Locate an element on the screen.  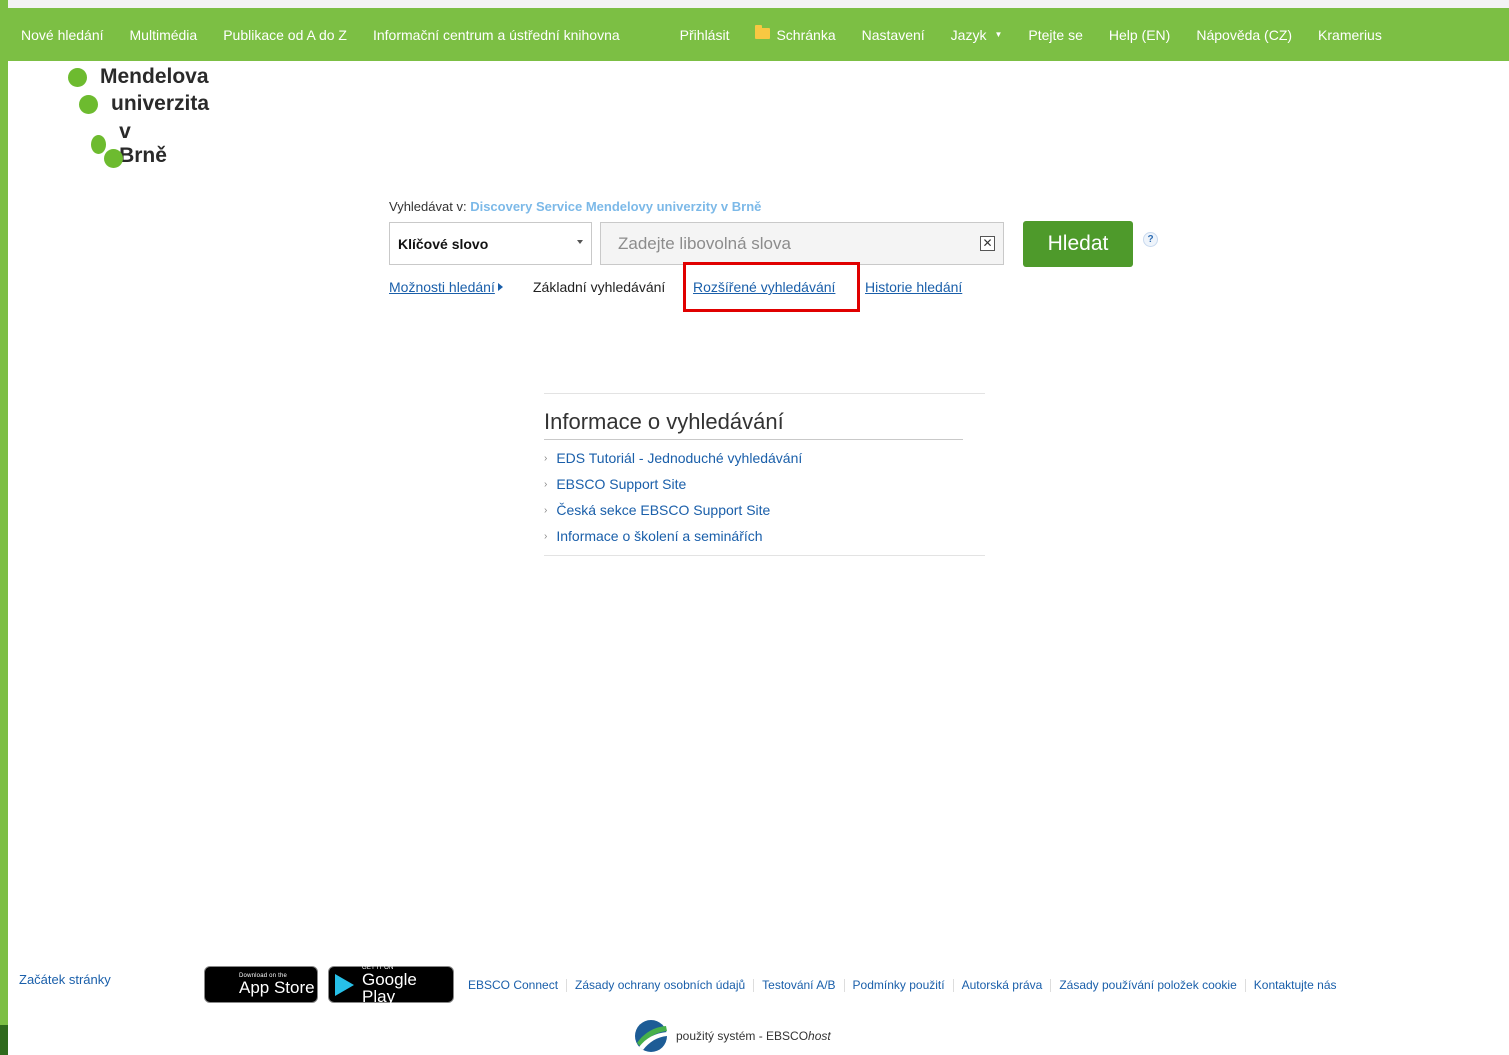
nav-help-en: Help (EN) is located at coordinates (1139, 35).